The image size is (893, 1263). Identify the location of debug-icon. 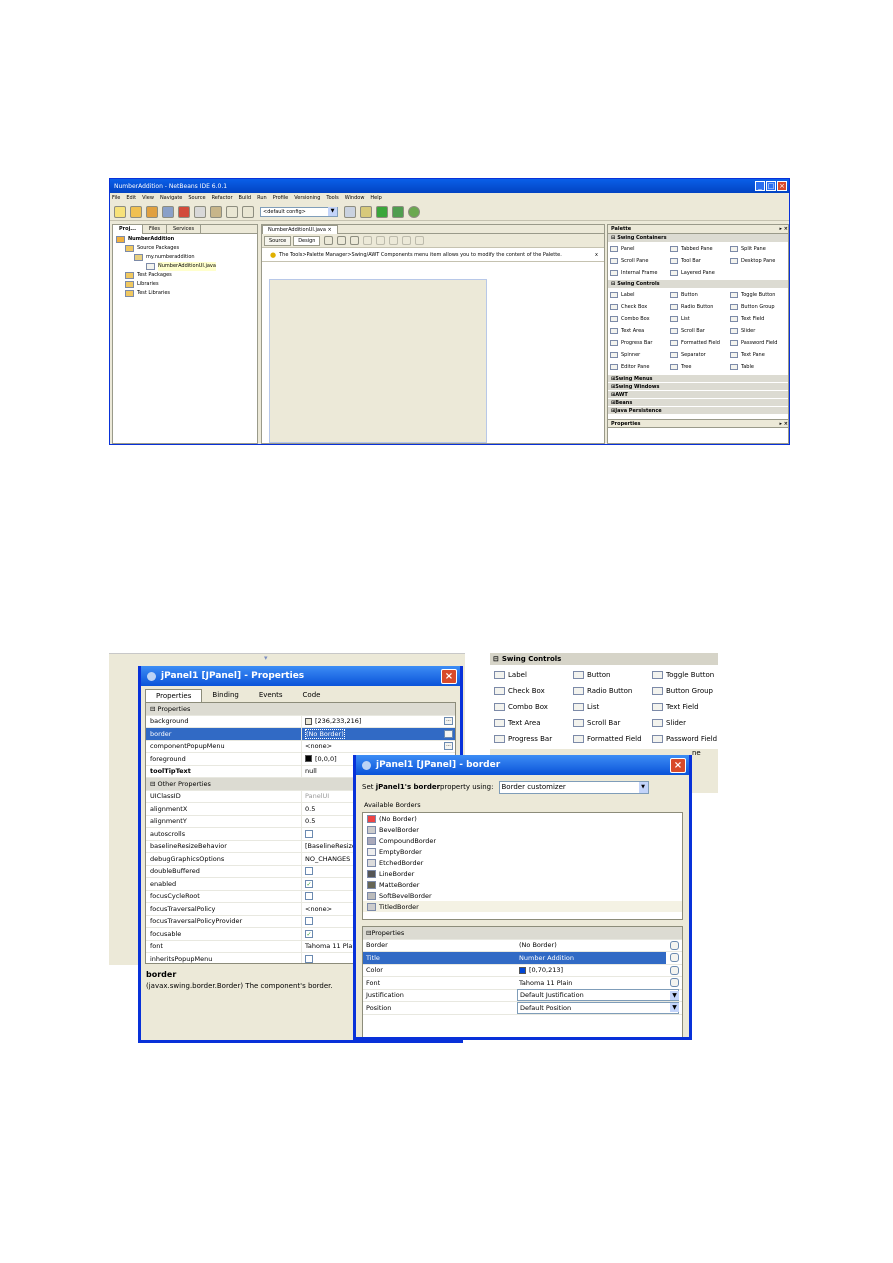
(398, 211).